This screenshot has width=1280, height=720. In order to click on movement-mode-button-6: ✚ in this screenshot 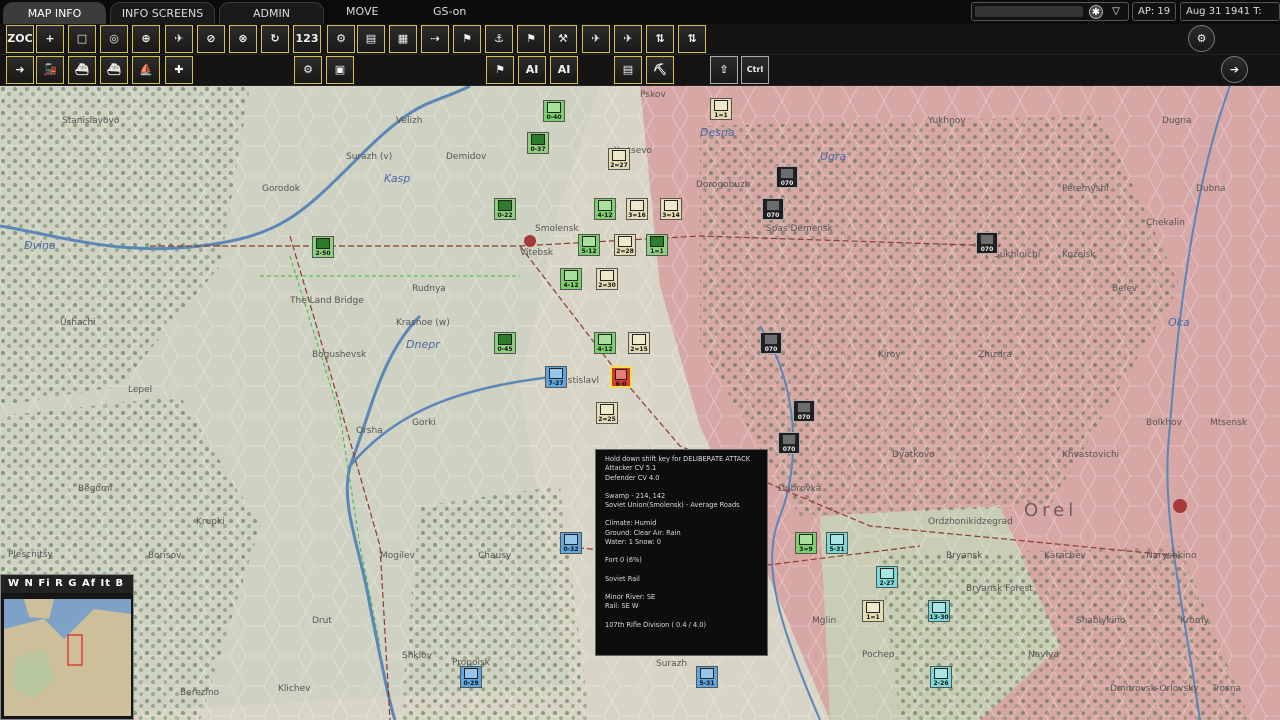, I will do `click(179, 70)`.